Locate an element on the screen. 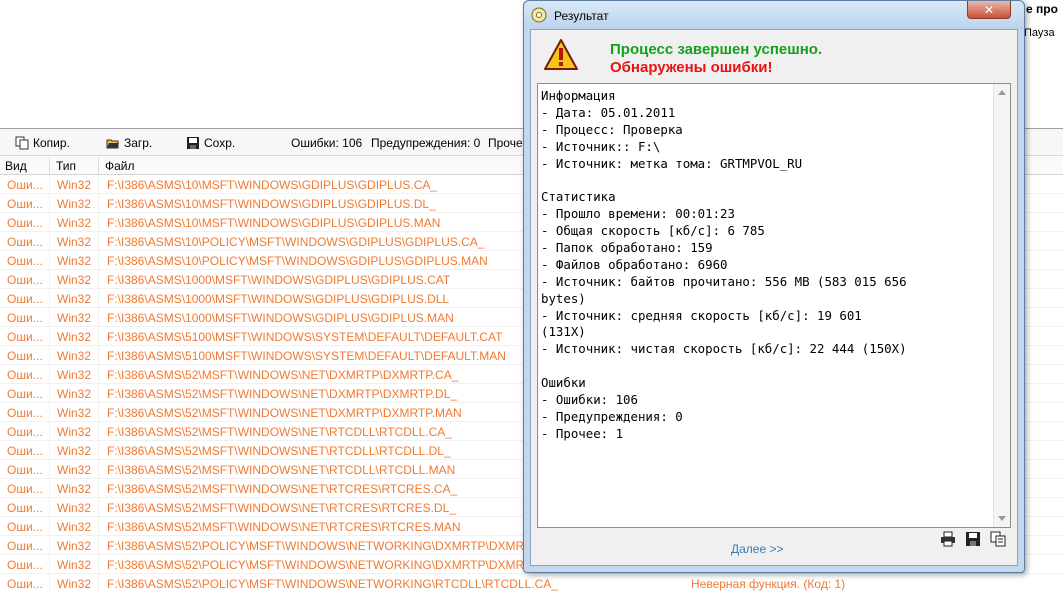 This screenshot has height=592, width=1063. next-button: Далее >> is located at coordinates (757, 549).